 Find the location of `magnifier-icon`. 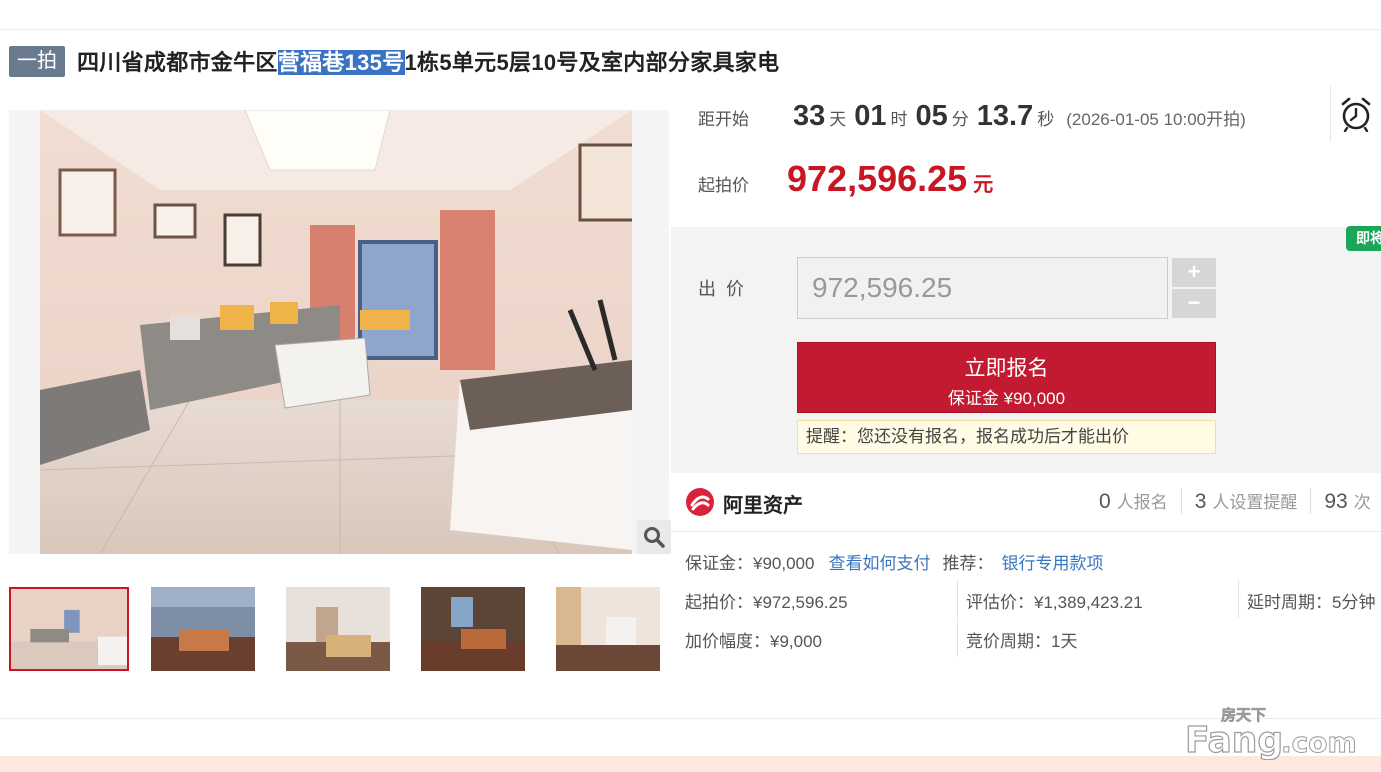

magnifier-icon is located at coordinates (654, 537).